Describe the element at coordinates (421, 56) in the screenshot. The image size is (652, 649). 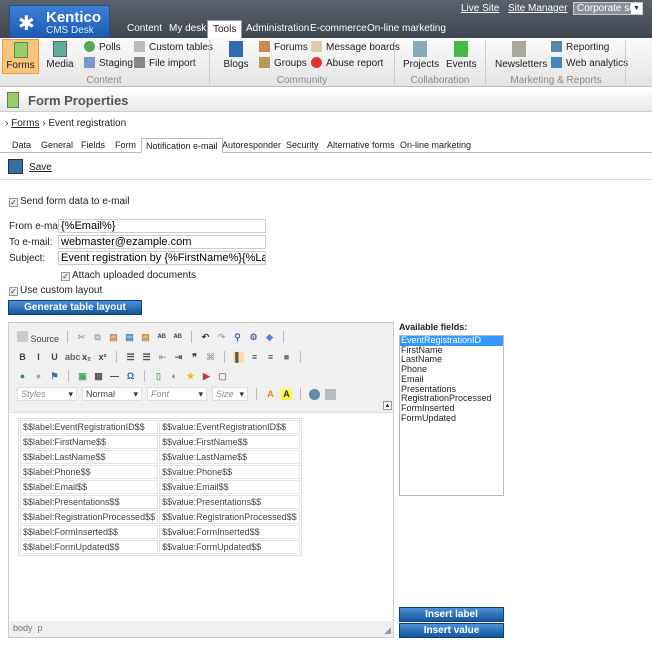
I see `ribbon-projects: Projects` at that location.